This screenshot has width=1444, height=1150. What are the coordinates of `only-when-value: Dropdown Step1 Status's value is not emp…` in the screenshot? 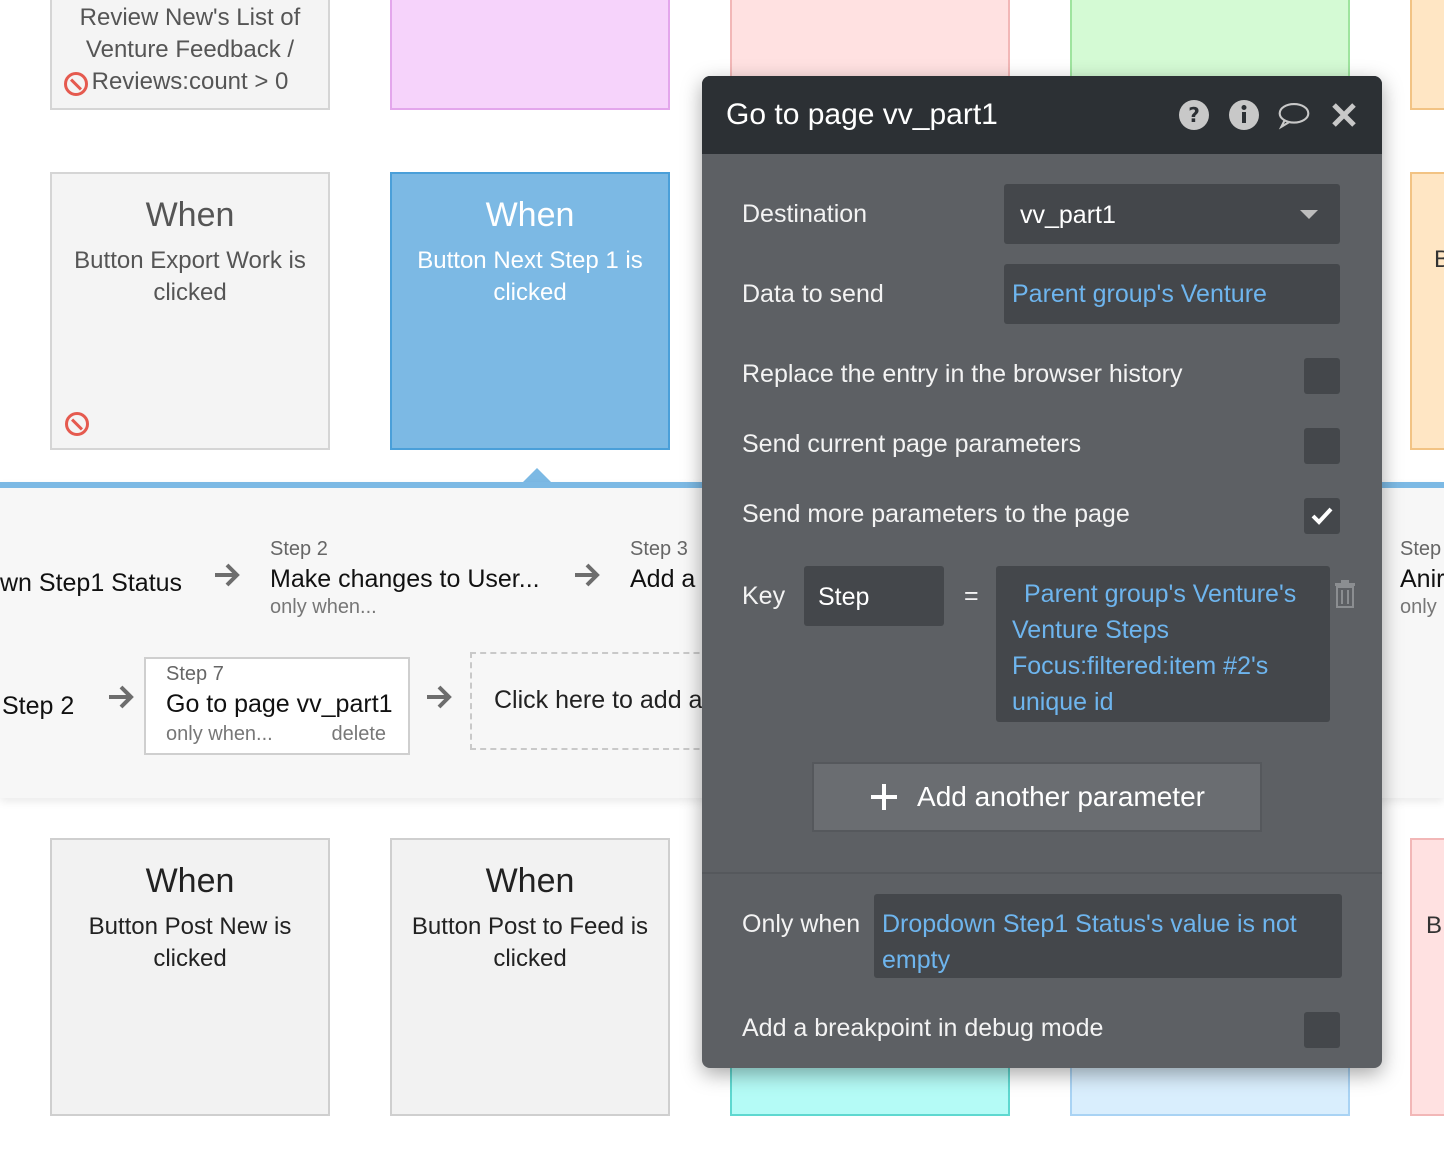 It's located at (1089, 942).